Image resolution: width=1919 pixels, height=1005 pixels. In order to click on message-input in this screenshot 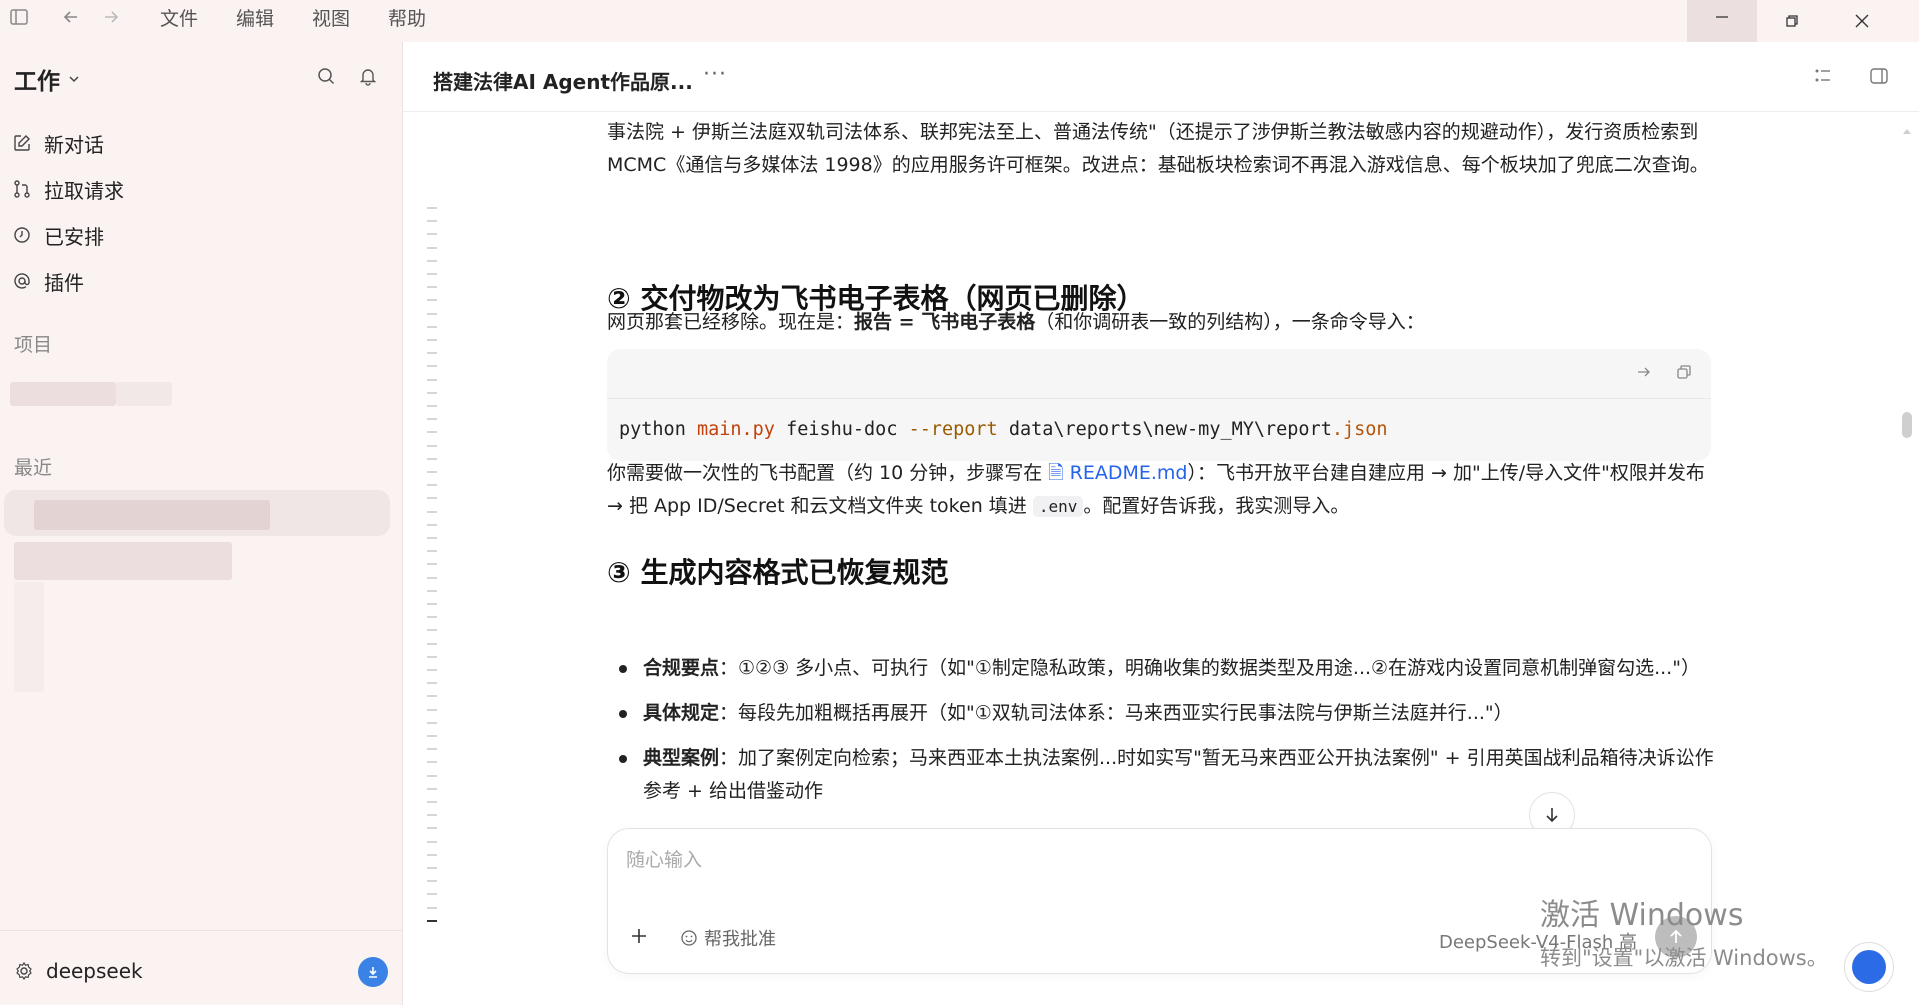, I will do `click(1076, 860)`.